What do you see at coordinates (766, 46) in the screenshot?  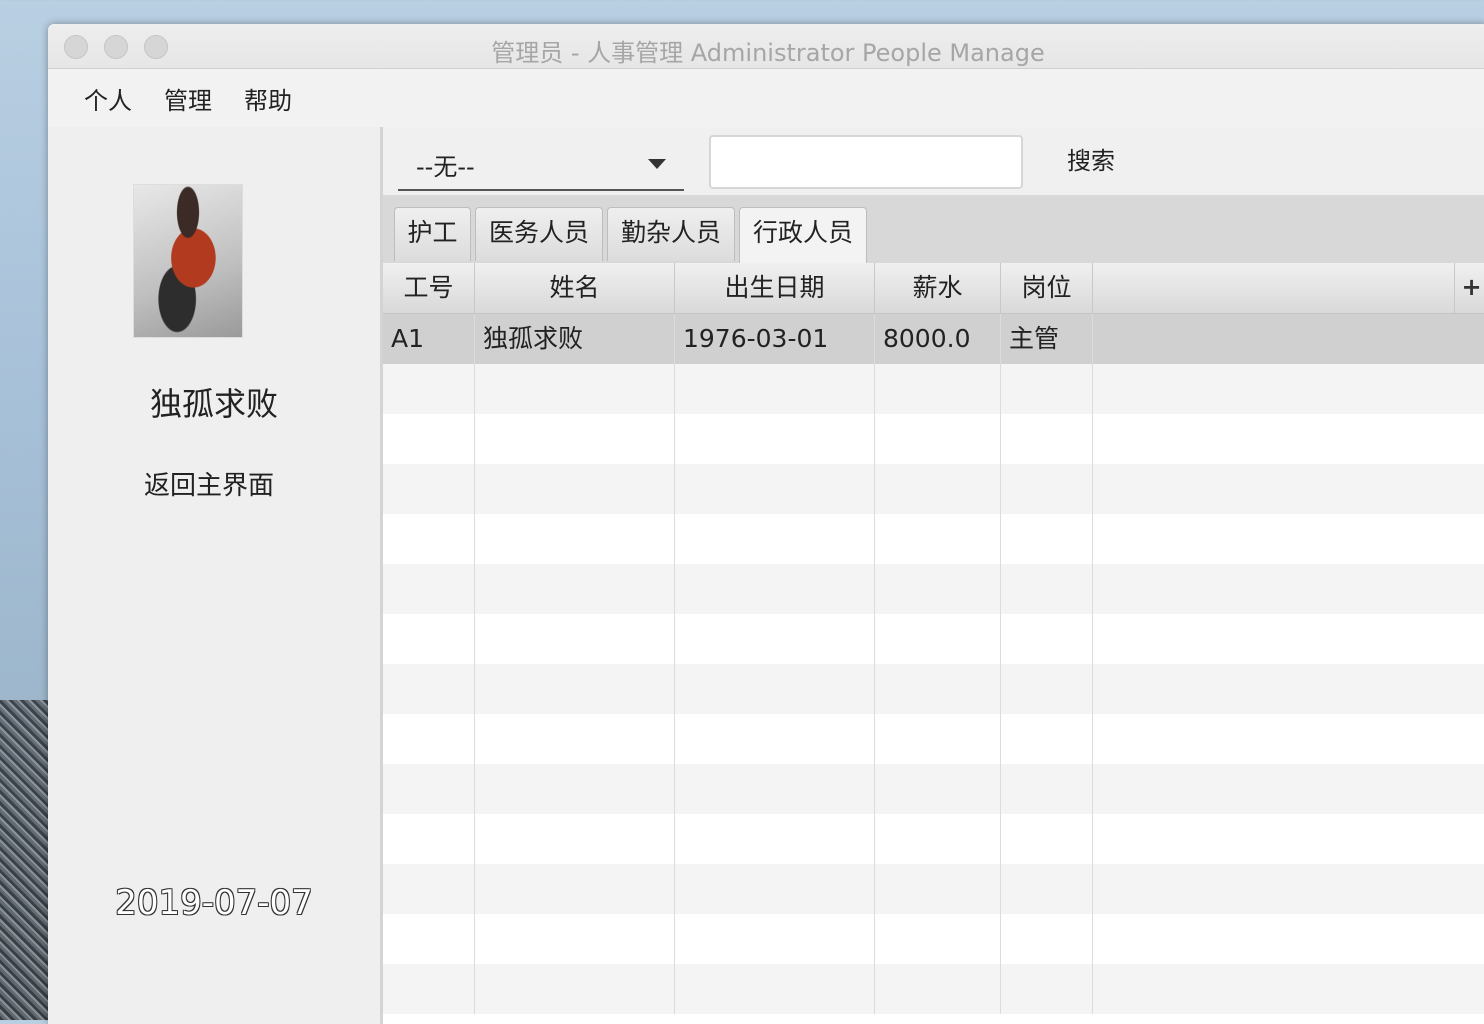 I see `title-bar: 管理员 - 人事管理 Administrator People Manage` at bounding box center [766, 46].